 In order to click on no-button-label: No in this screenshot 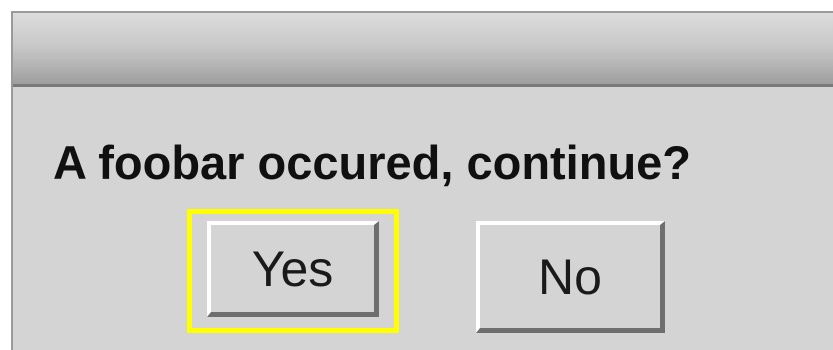, I will do `click(570, 276)`.